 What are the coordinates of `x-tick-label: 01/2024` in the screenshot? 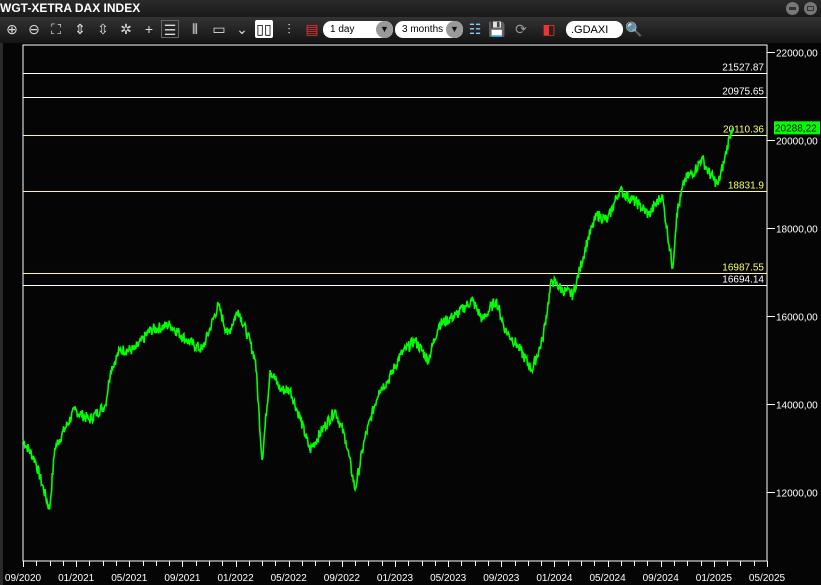 It's located at (554, 578).